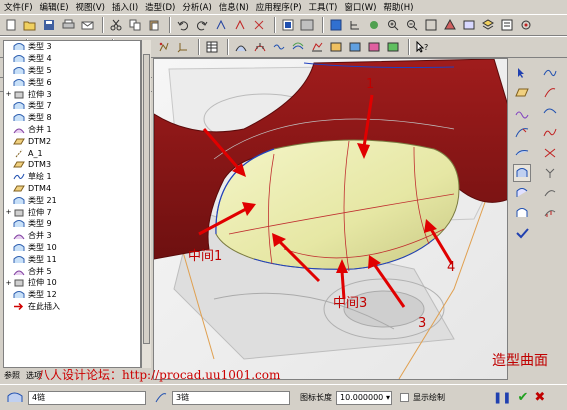  I want to click on analysis-section-icon, so click(279, 47).